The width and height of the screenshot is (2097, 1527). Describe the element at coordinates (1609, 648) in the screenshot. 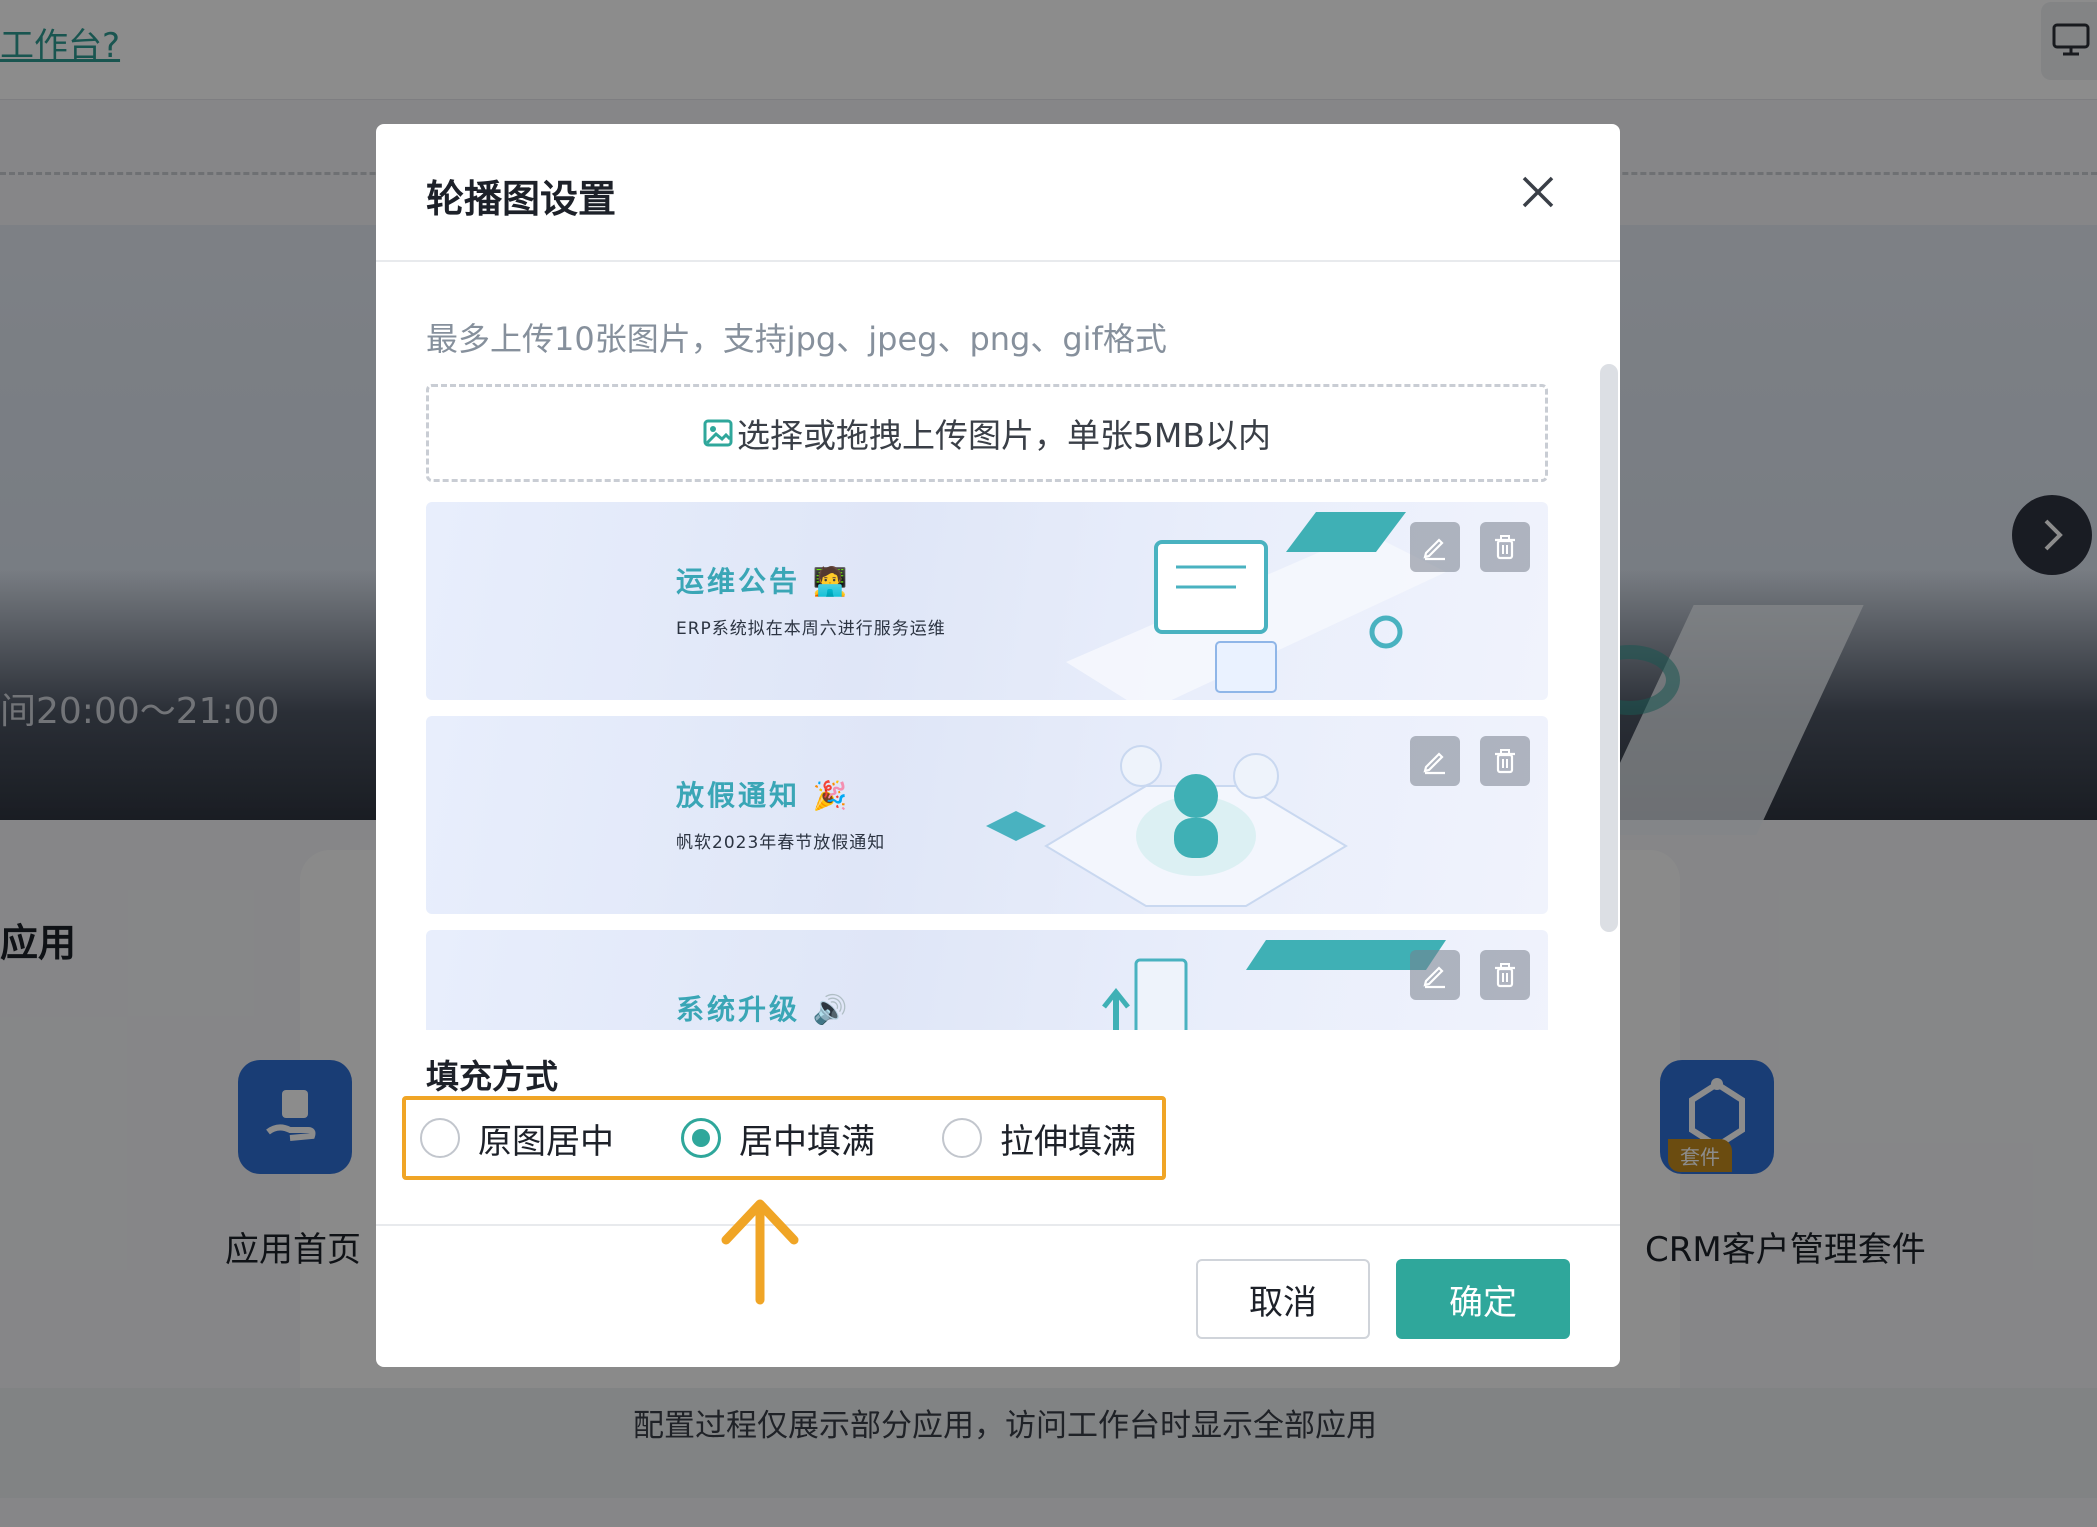

I see `dialog-scrollbar` at that location.